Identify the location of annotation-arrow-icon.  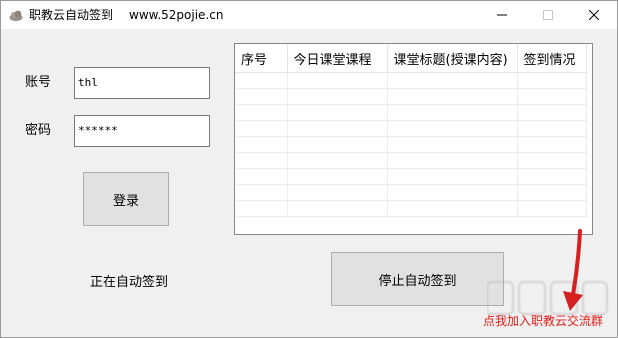
(575, 272).